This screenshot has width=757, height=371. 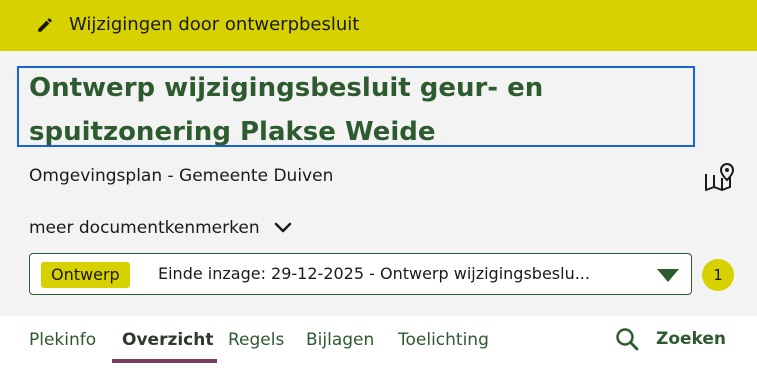 I want to click on banner-text: Wijzigingen door ontwerpbesluit, so click(x=214, y=24).